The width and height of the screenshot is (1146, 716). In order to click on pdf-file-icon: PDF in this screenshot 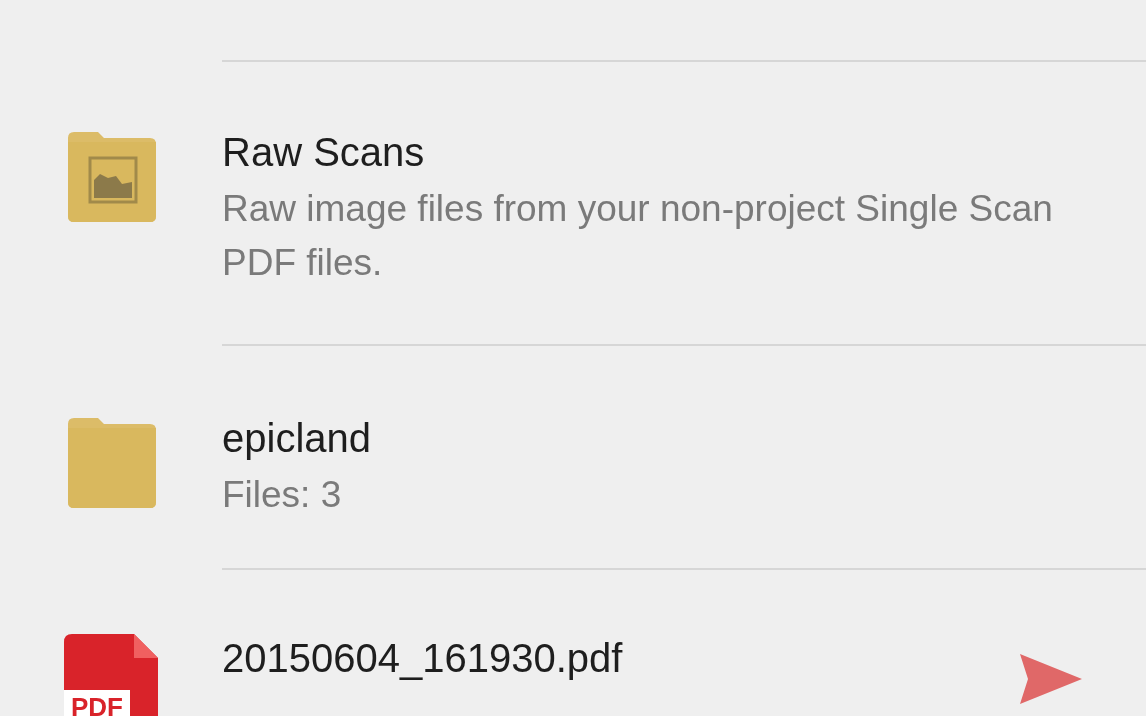, I will do `click(111, 675)`.